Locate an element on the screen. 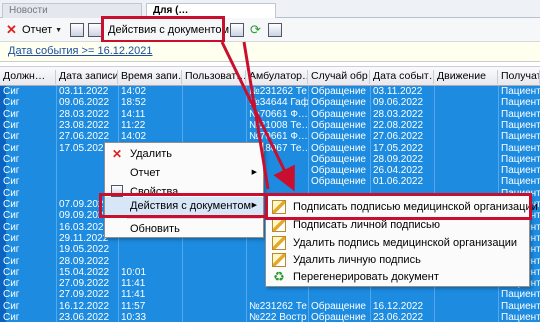 This screenshot has width=540, height=322. arrow-to-menu is located at coordinates (256, 115).